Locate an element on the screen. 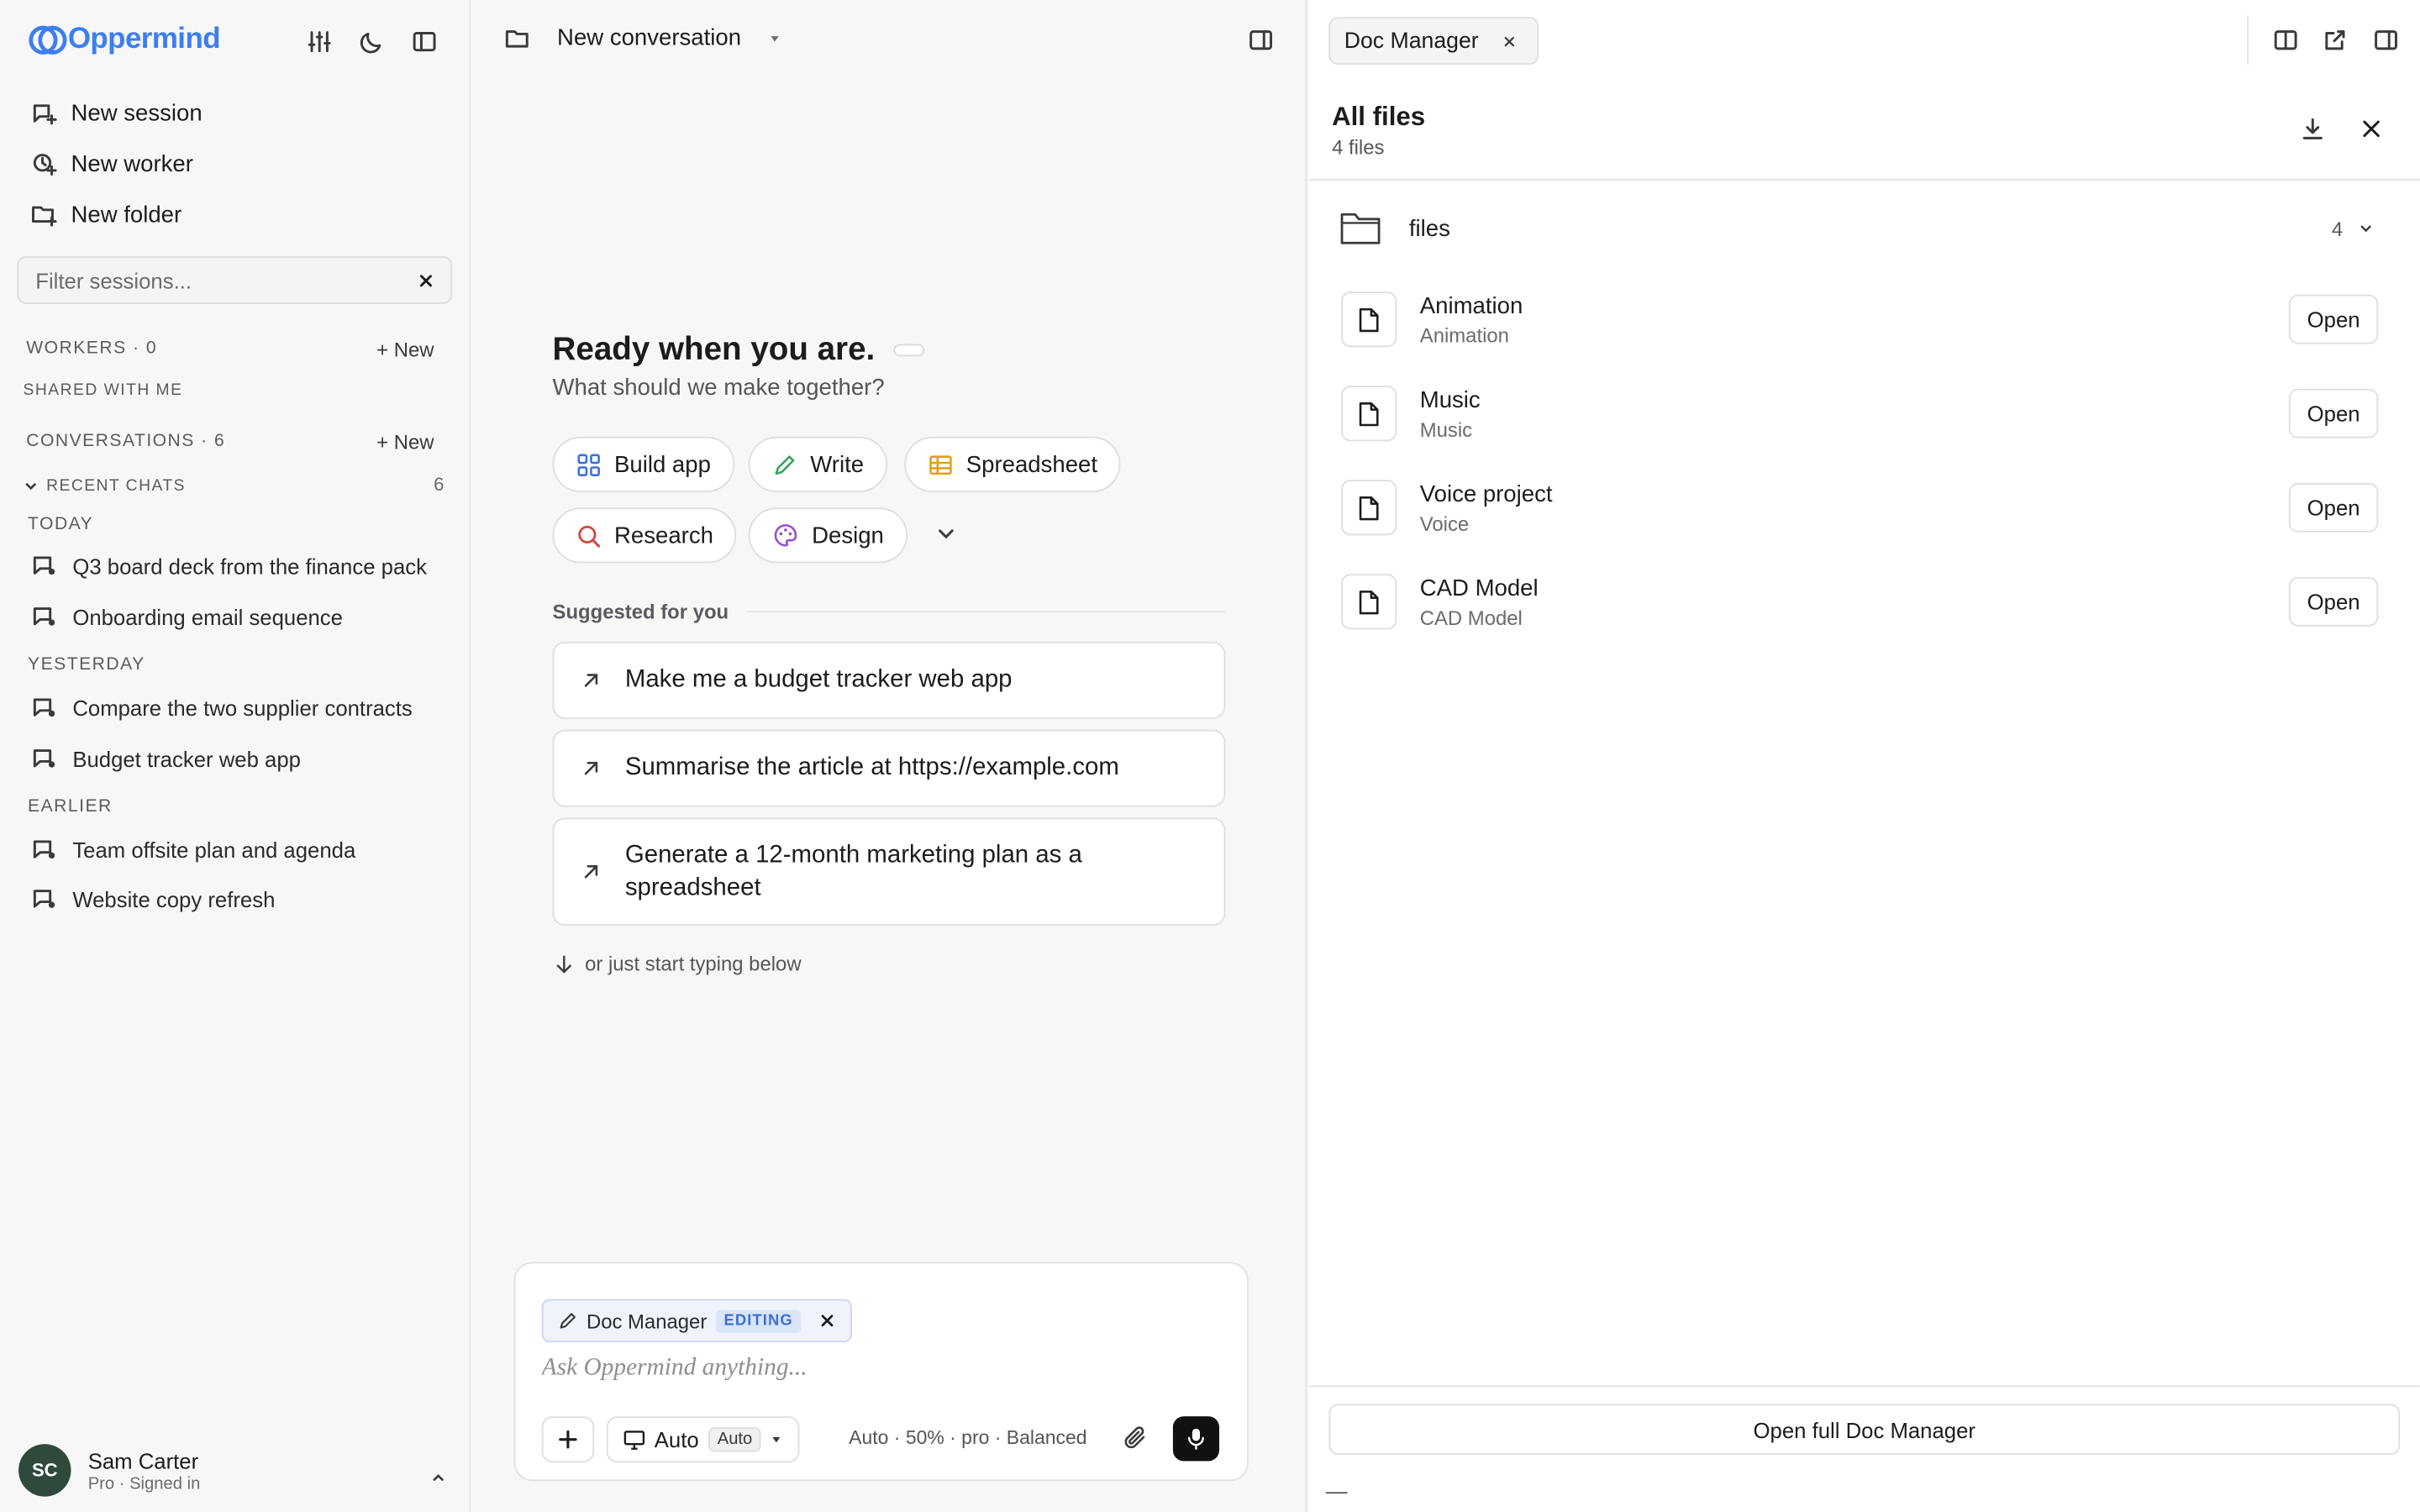 The height and width of the screenshot is (1512, 2420). chat-item-label: Compare the two supplier contracts is located at coordinates (242, 707).